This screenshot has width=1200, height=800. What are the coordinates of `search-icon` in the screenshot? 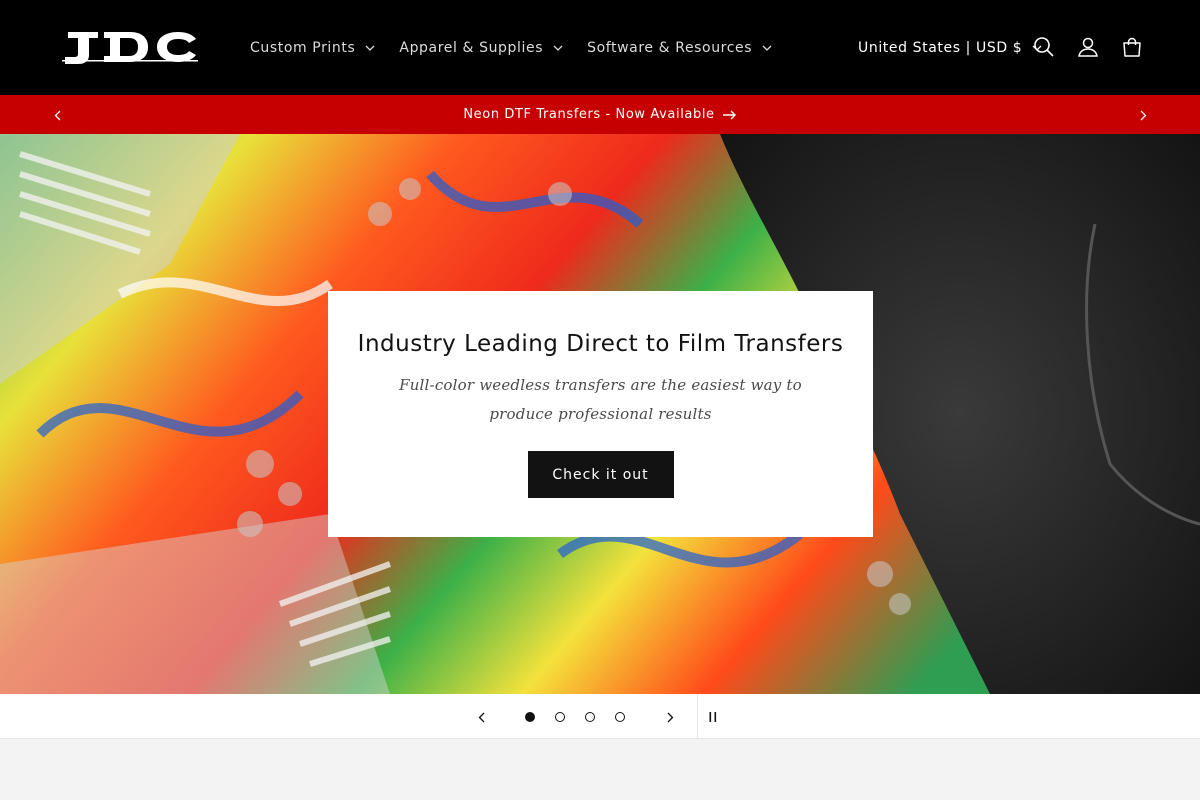 It's located at (1044, 47).